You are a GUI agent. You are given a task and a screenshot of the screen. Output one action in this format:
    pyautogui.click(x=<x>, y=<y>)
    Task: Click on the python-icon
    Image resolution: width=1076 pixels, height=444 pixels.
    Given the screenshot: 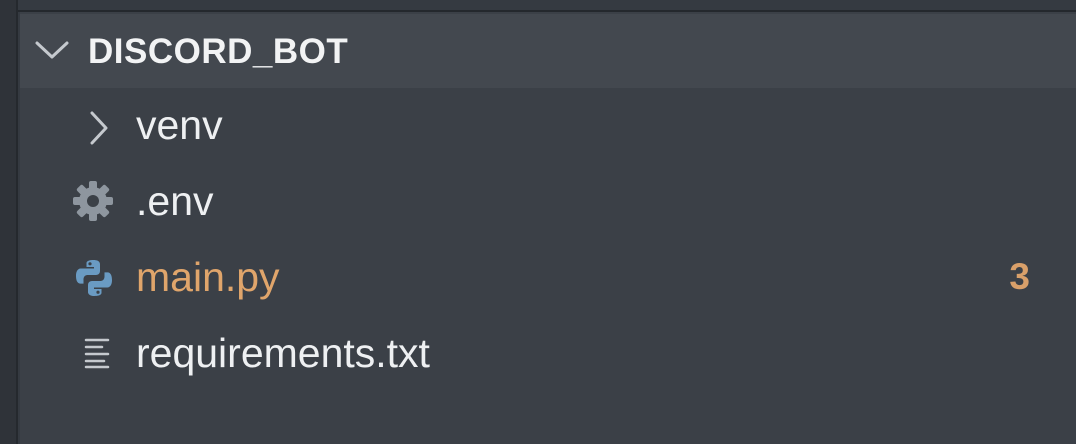 What is the action you would take?
    pyautogui.click(x=94, y=278)
    